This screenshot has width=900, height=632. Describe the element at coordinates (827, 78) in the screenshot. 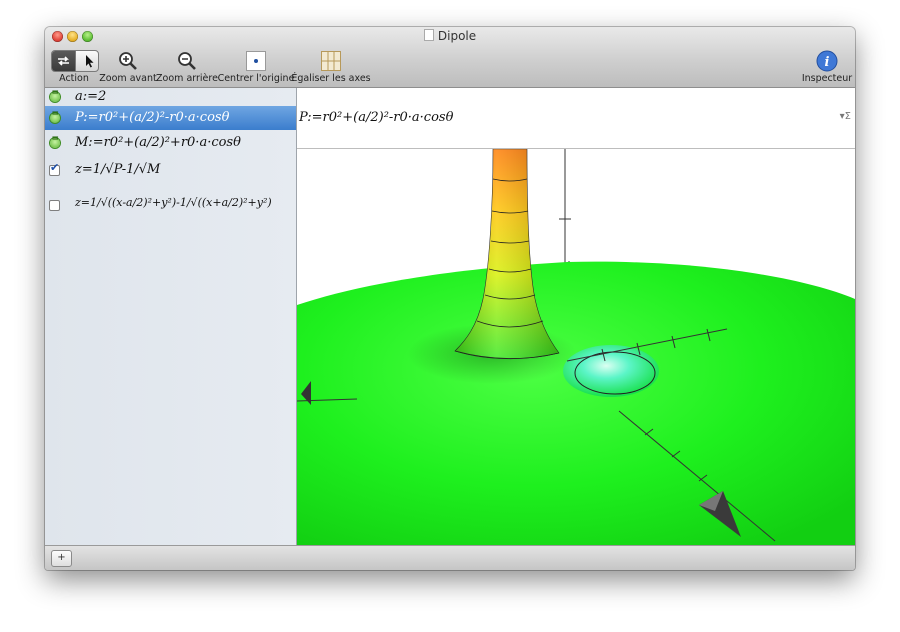

I see `inspector-label: Inspecteur` at that location.